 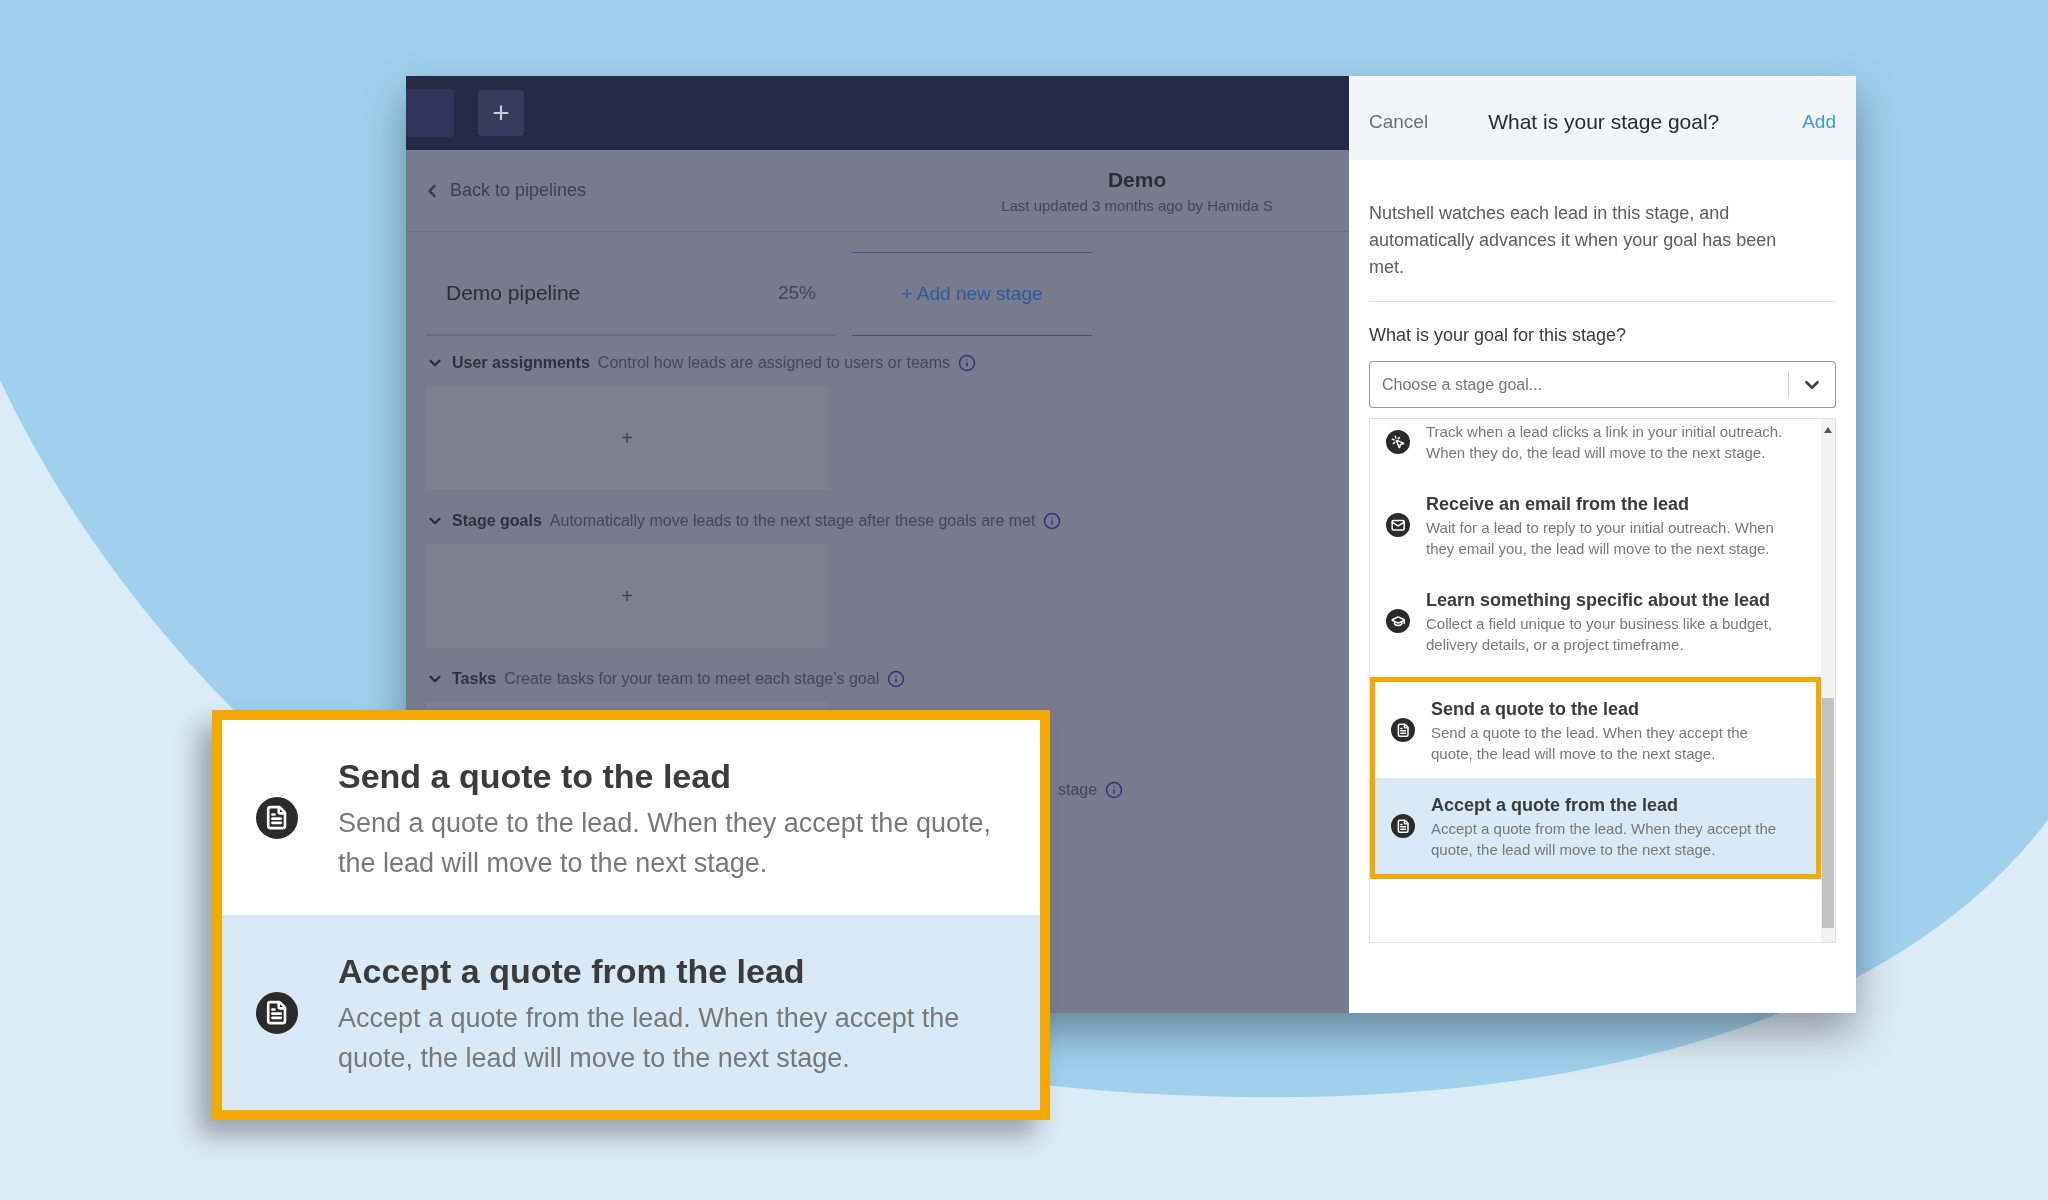 What do you see at coordinates (1828, 430) in the screenshot?
I see `scroll-up-icon` at bounding box center [1828, 430].